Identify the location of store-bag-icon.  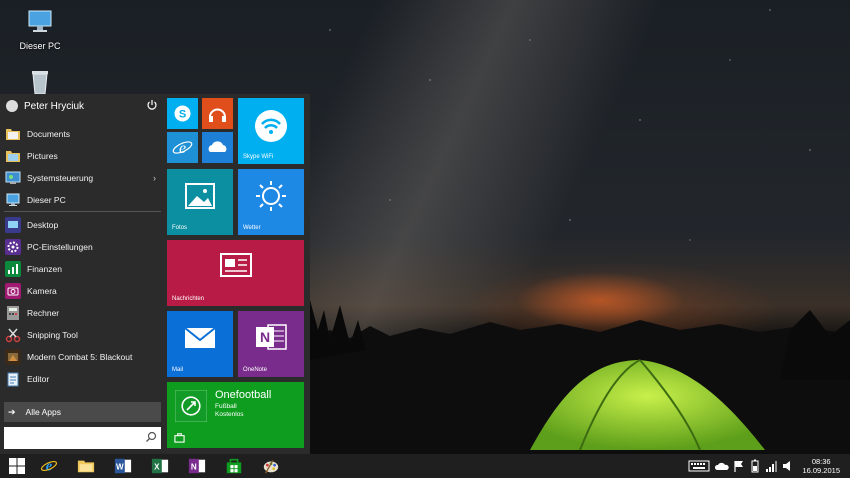
(179, 438).